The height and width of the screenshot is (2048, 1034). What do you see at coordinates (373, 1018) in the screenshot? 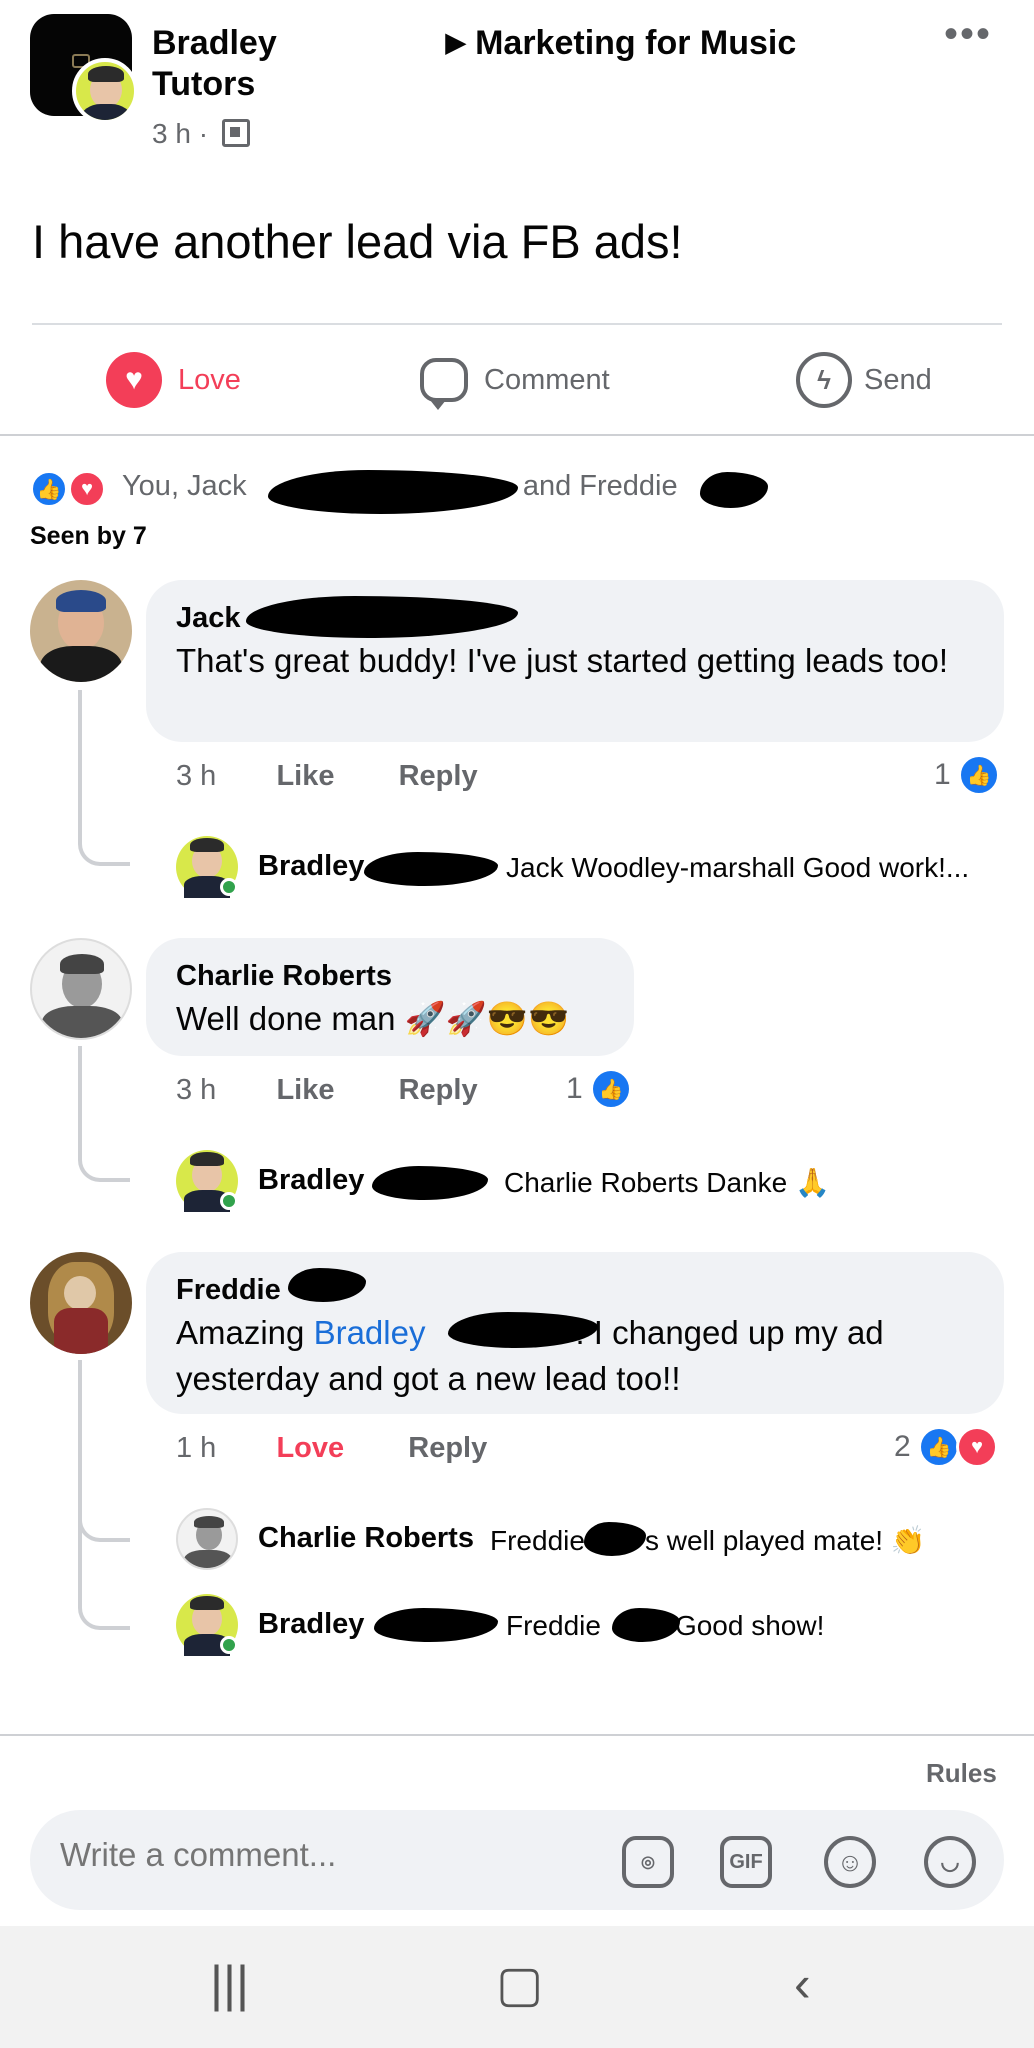
I see `comment-text: Well done man 🚀🚀😎😎` at bounding box center [373, 1018].